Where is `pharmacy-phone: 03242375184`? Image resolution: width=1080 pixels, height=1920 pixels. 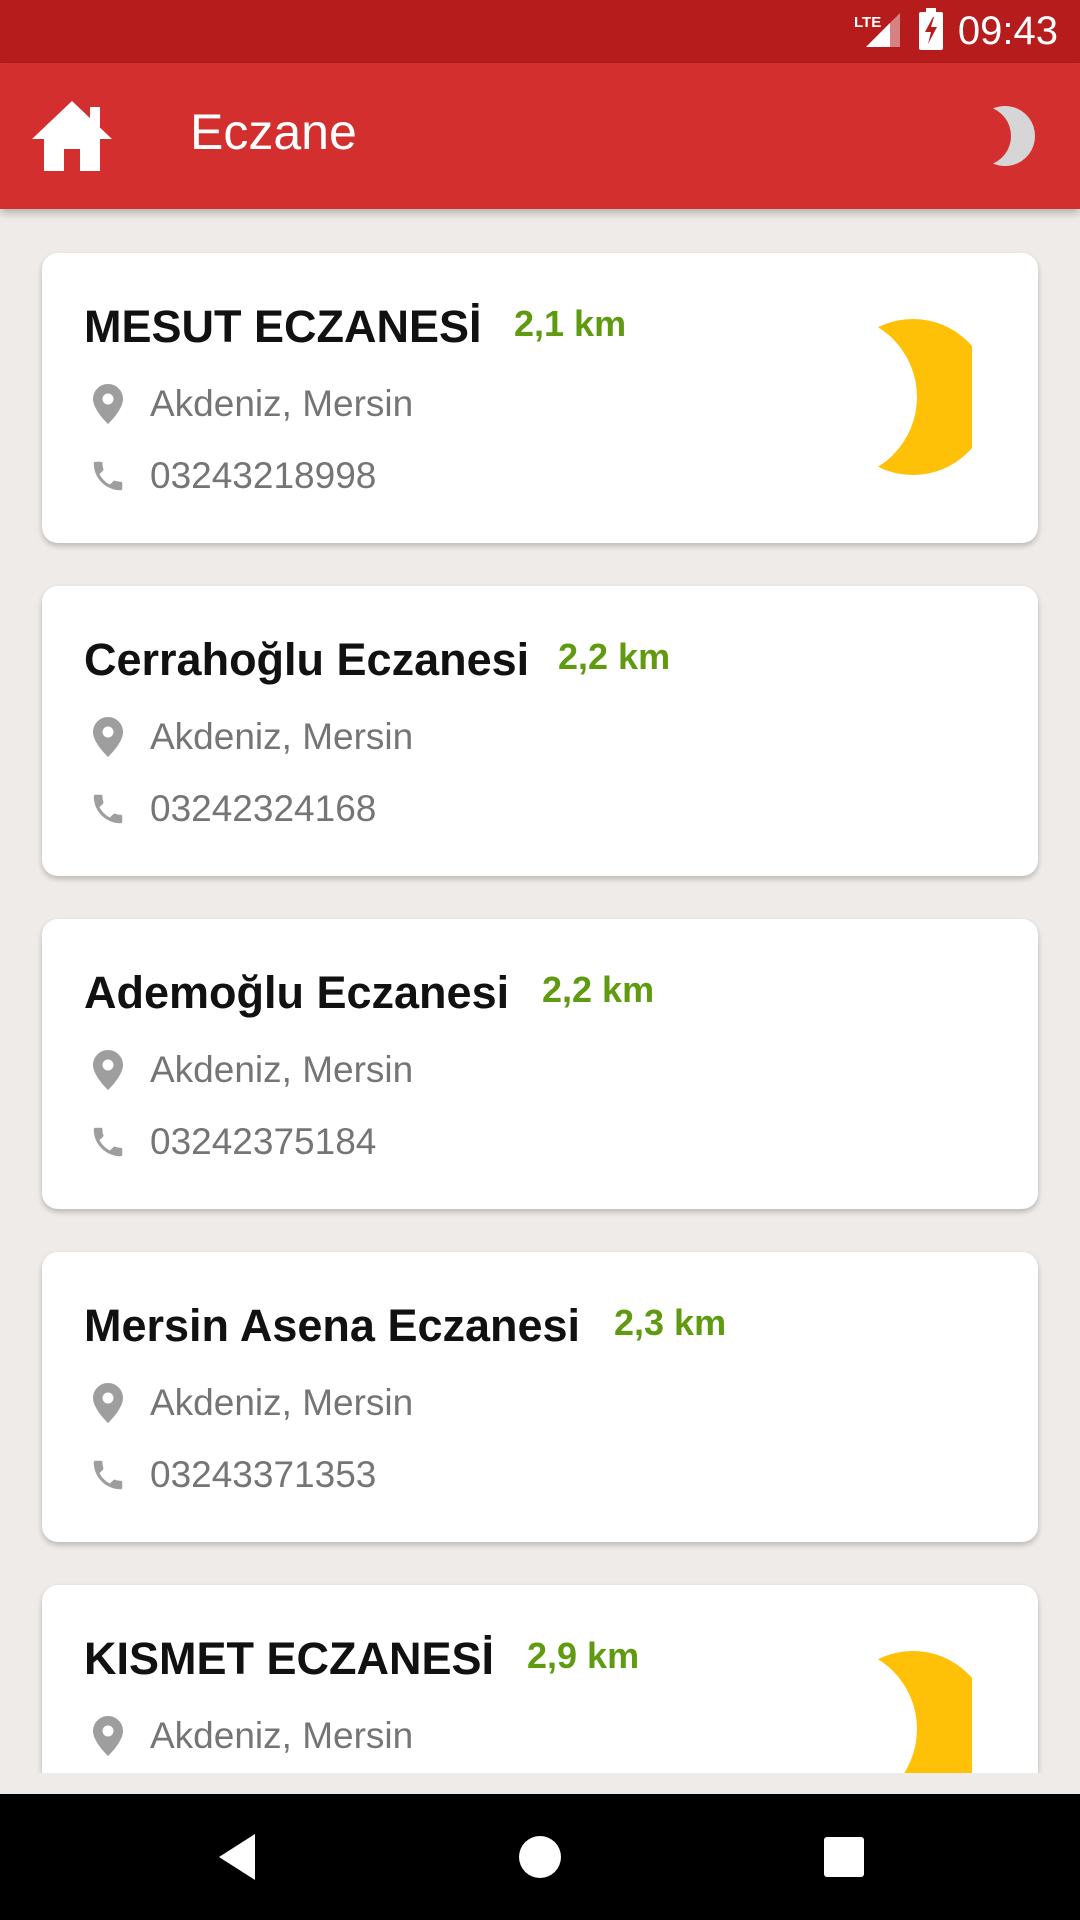
pharmacy-phone: 03242375184 is located at coordinates (263, 1141).